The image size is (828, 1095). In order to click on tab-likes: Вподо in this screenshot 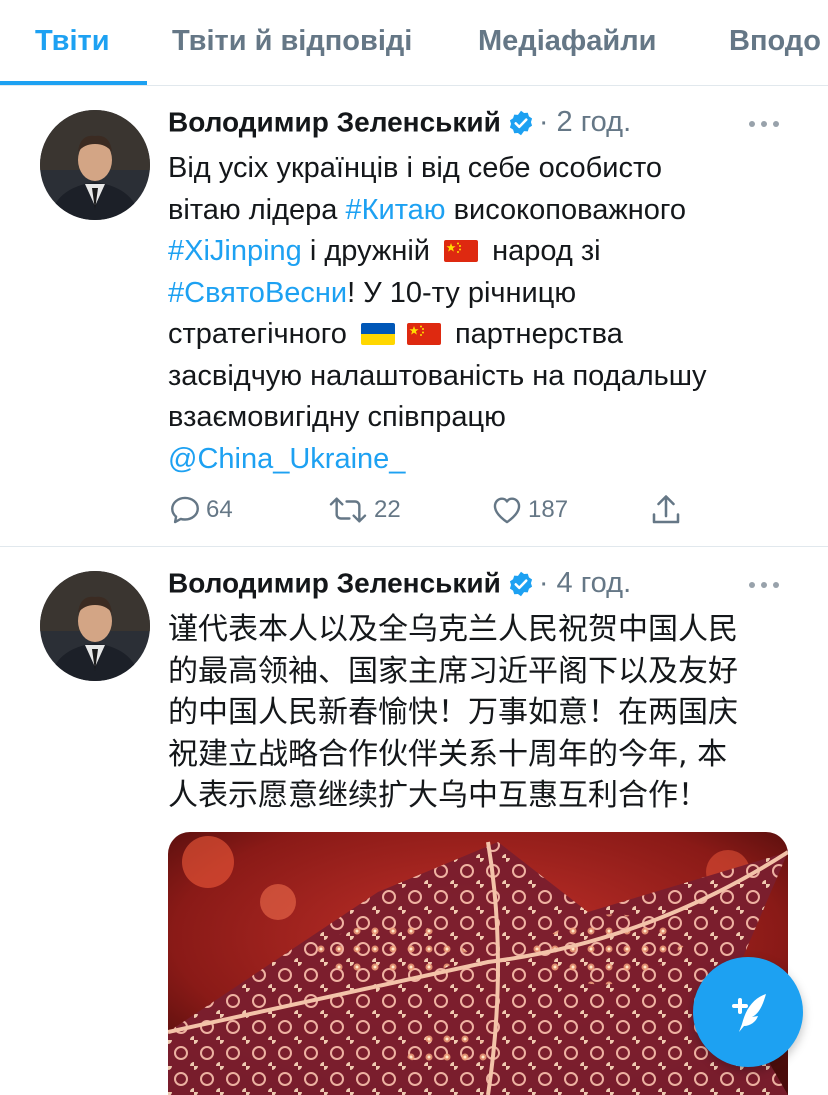, I will do `click(775, 42)`.